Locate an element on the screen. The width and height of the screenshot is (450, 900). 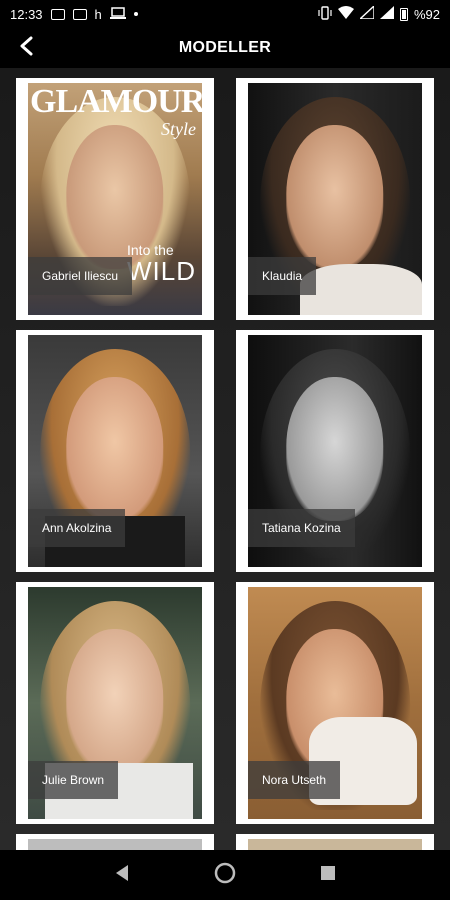
image-notification-icon is located at coordinates (79, 14).